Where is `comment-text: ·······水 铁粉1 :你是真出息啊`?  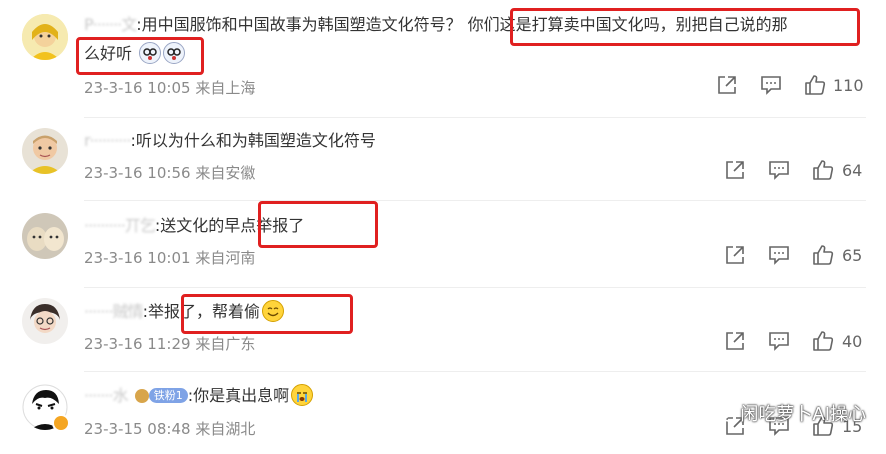
comment-text: ·······水 铁粉1 :你是真出息啊 is located at coordinates (199, 395).